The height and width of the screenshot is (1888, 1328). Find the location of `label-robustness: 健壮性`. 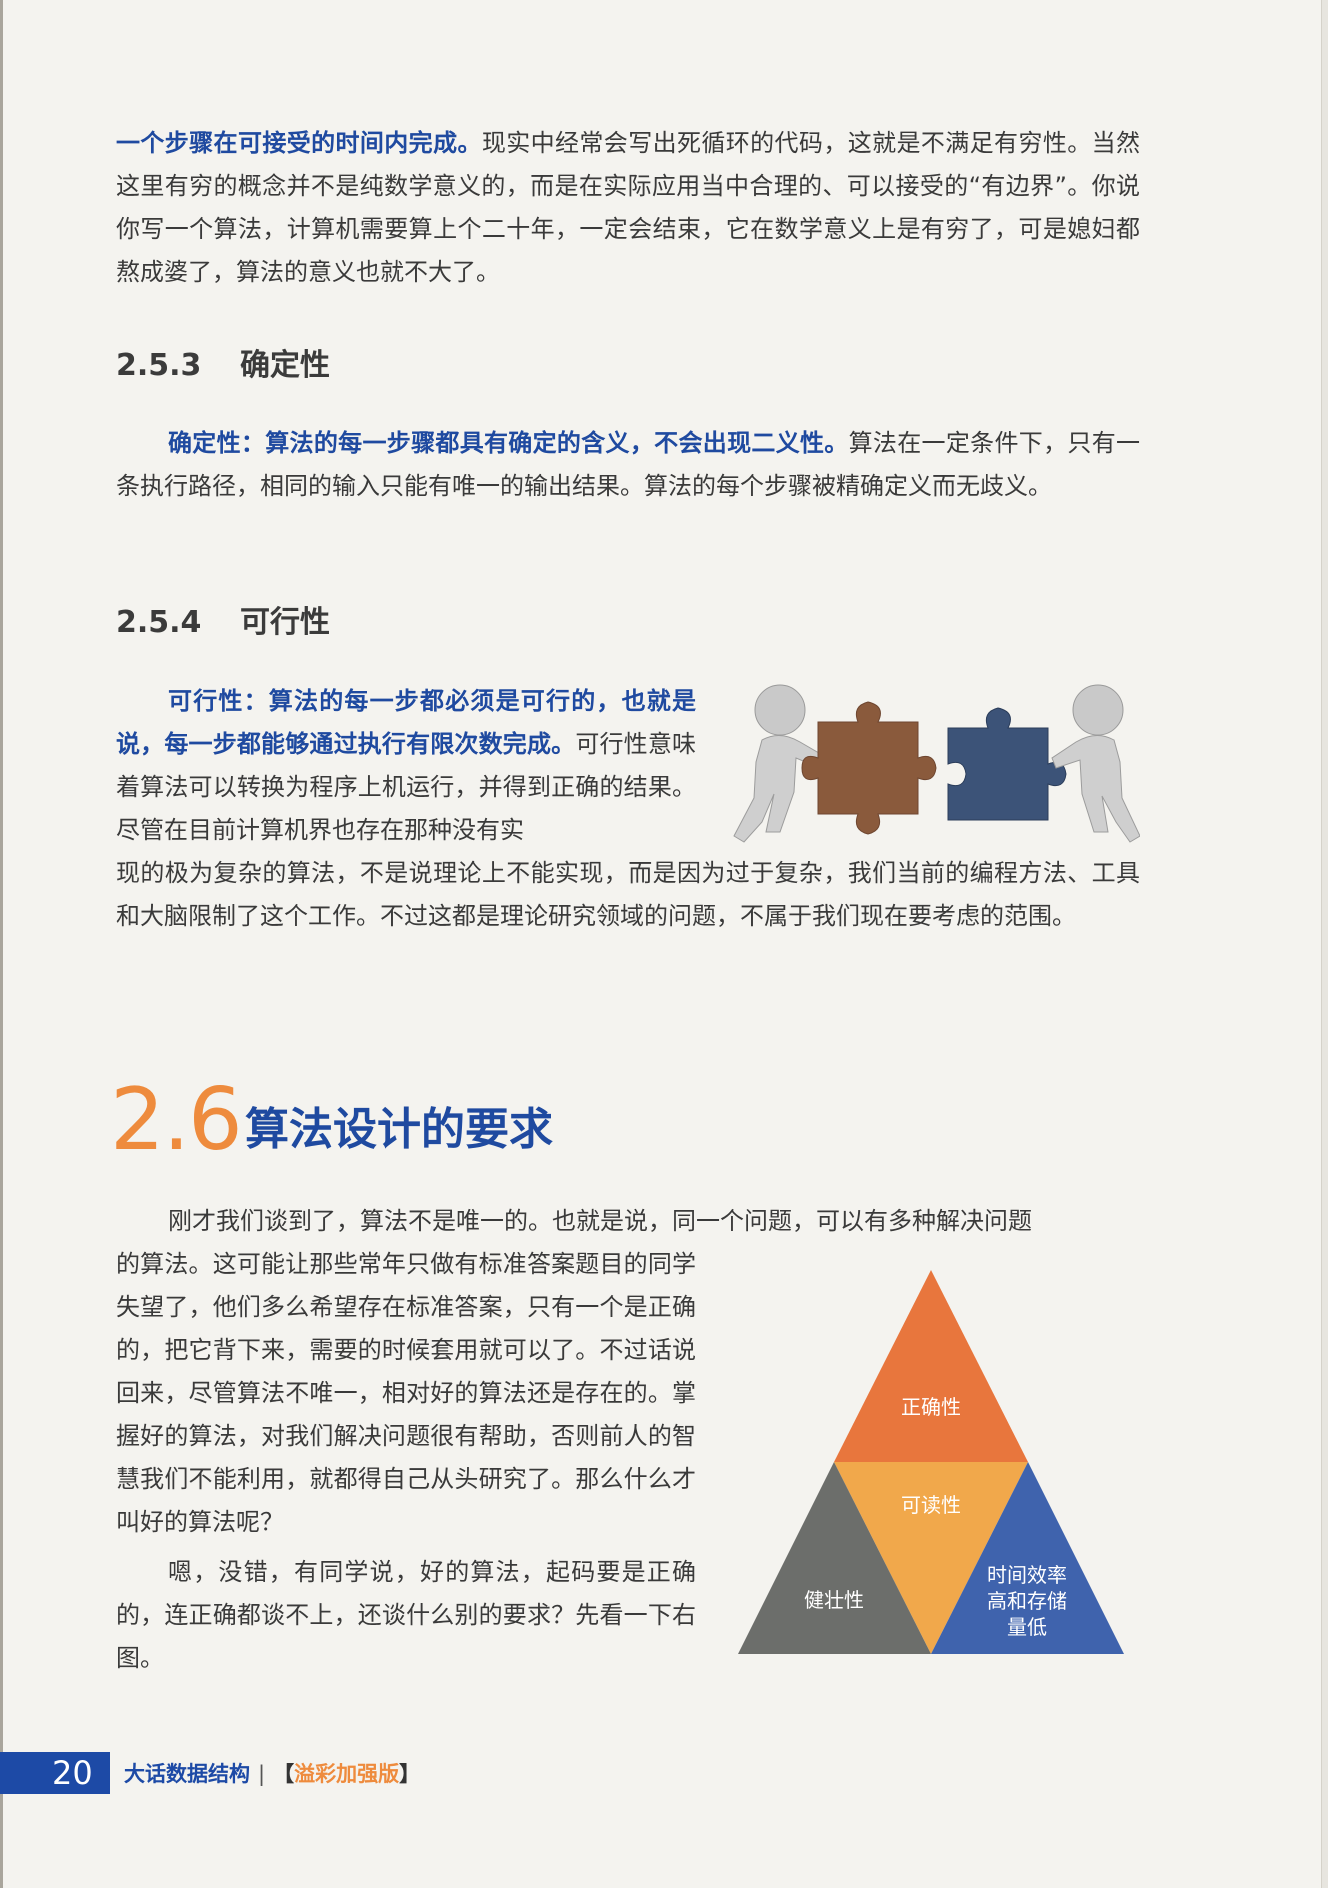

label-robustness: 健壮性 is located at coordinates (834, 1600).